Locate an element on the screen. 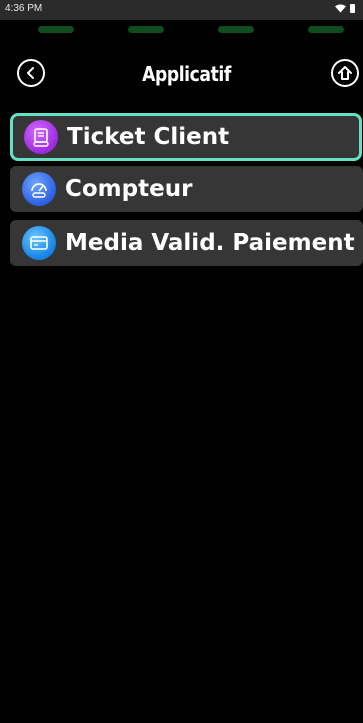 The width and height of the screenshot is (363, 723). home-button is located at coordinates (345, 73).